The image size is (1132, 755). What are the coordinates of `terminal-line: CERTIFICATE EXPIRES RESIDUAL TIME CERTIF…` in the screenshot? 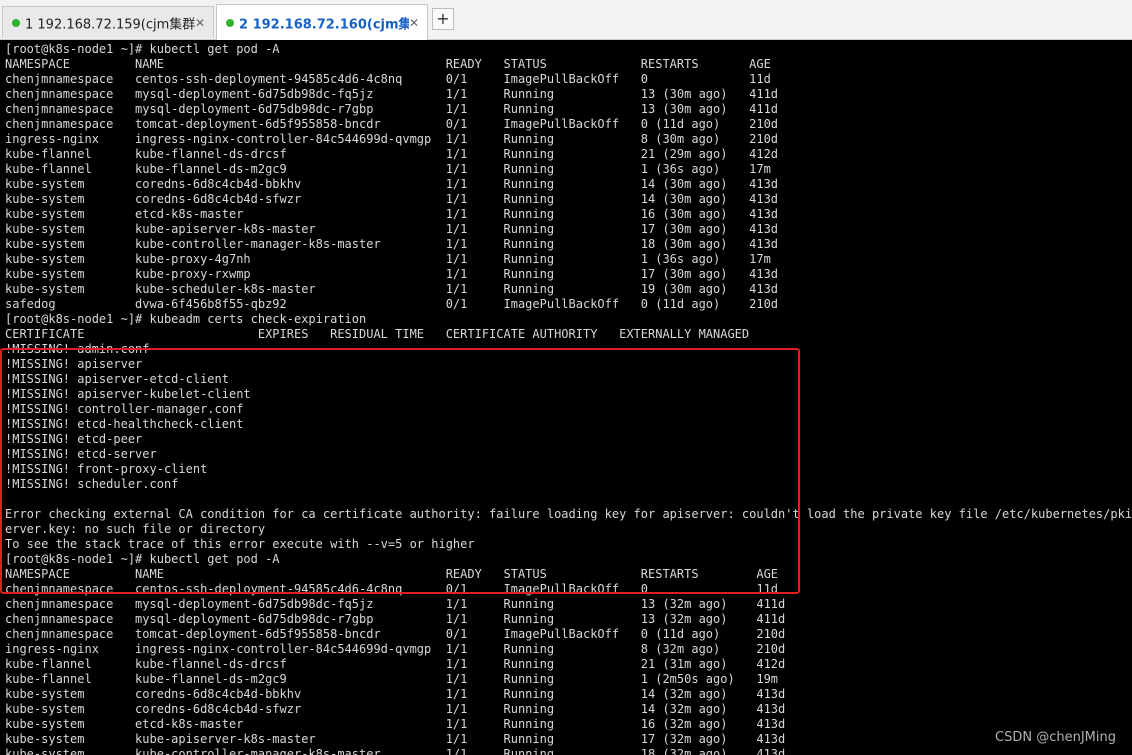 It's located at (377, 334).